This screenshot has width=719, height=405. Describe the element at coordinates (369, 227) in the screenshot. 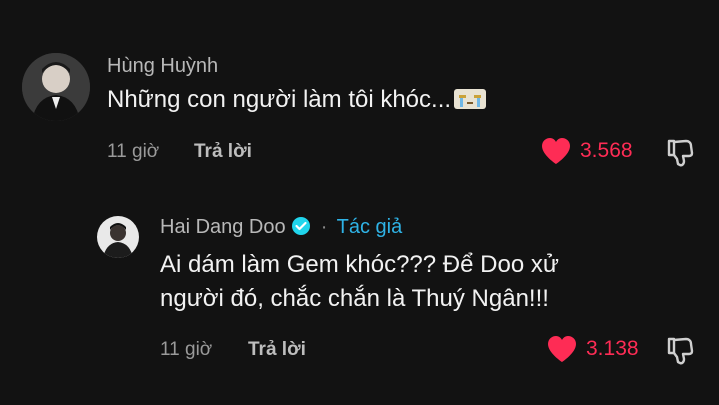

I see `author-tag: Tác giả` at that location.